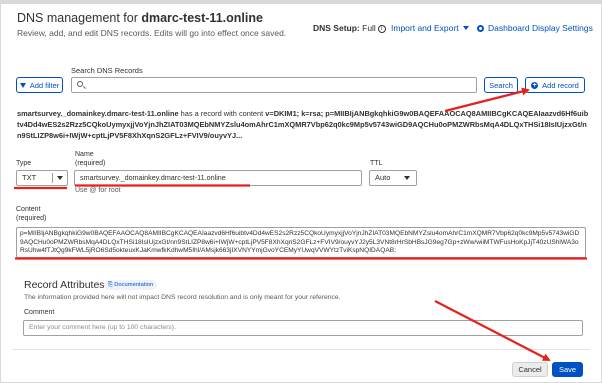 The height and width of the screenshot is (383, 602). Describe the element at coordinates (383, 177) in the screenshot. I see `ttl-value: Auto` at that location.